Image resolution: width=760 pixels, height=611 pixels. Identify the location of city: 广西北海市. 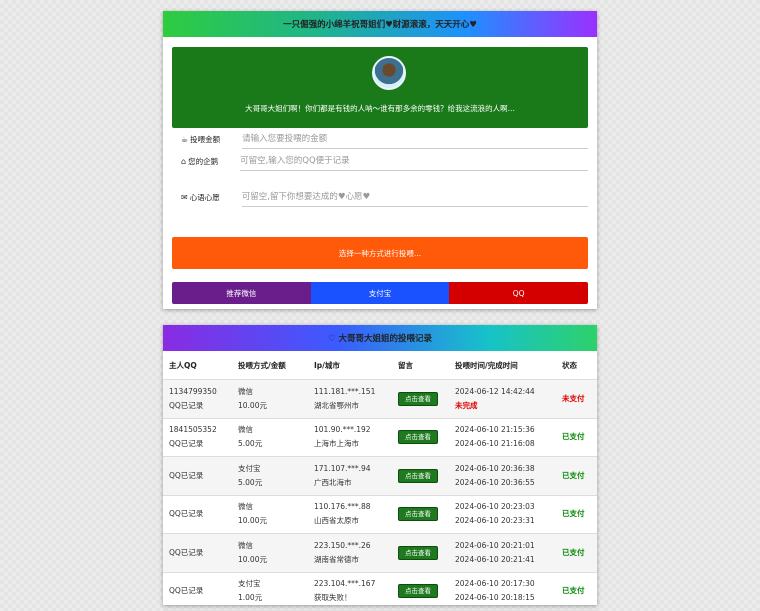
(333, 482).